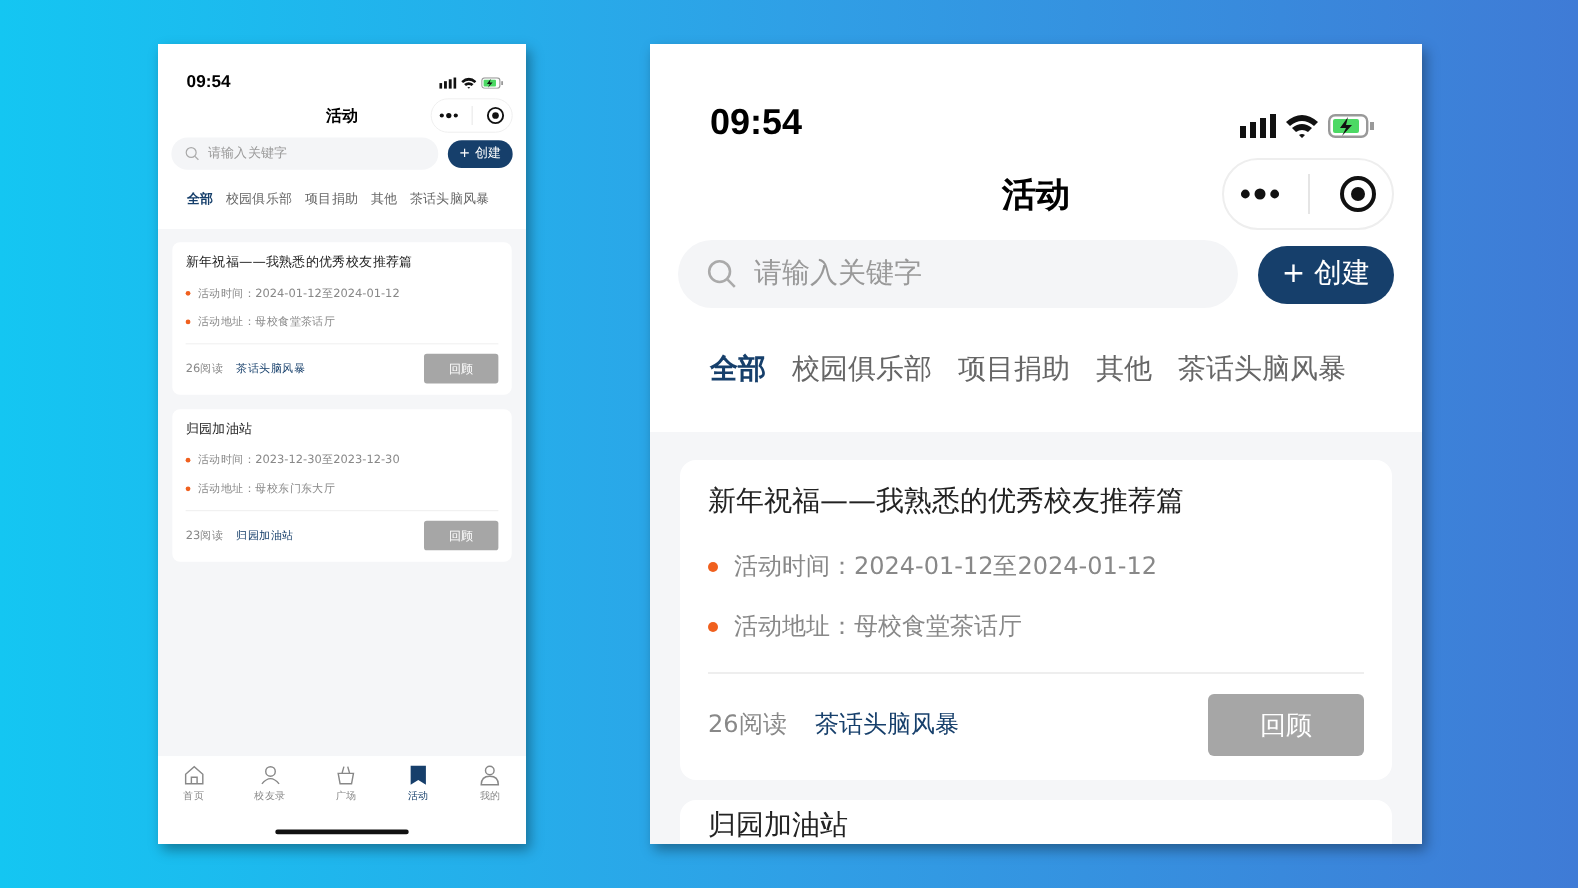 The height and width of the screenshot is (888, 1578). I want to click on home-indicator, so click(342, 832).